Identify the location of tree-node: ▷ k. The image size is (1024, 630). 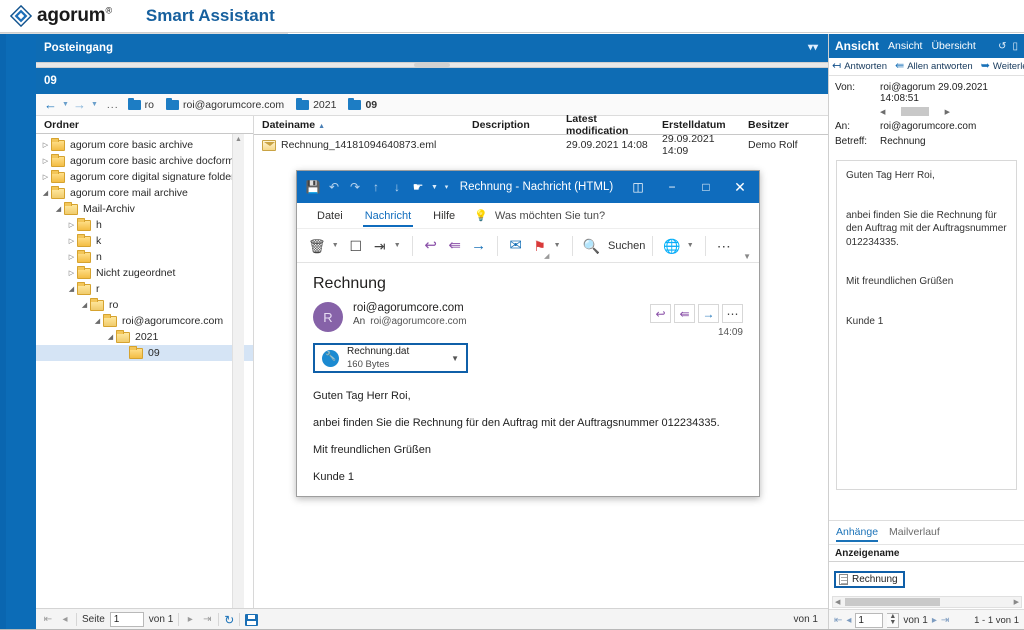
(144, 241).